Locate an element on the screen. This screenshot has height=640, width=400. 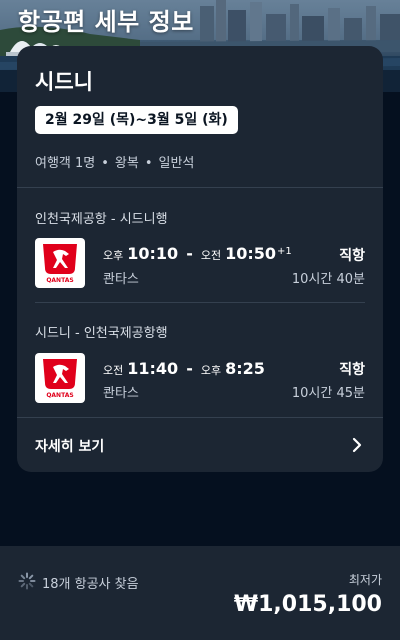
loading-spinner-icon is located at coordinates (27, 581).